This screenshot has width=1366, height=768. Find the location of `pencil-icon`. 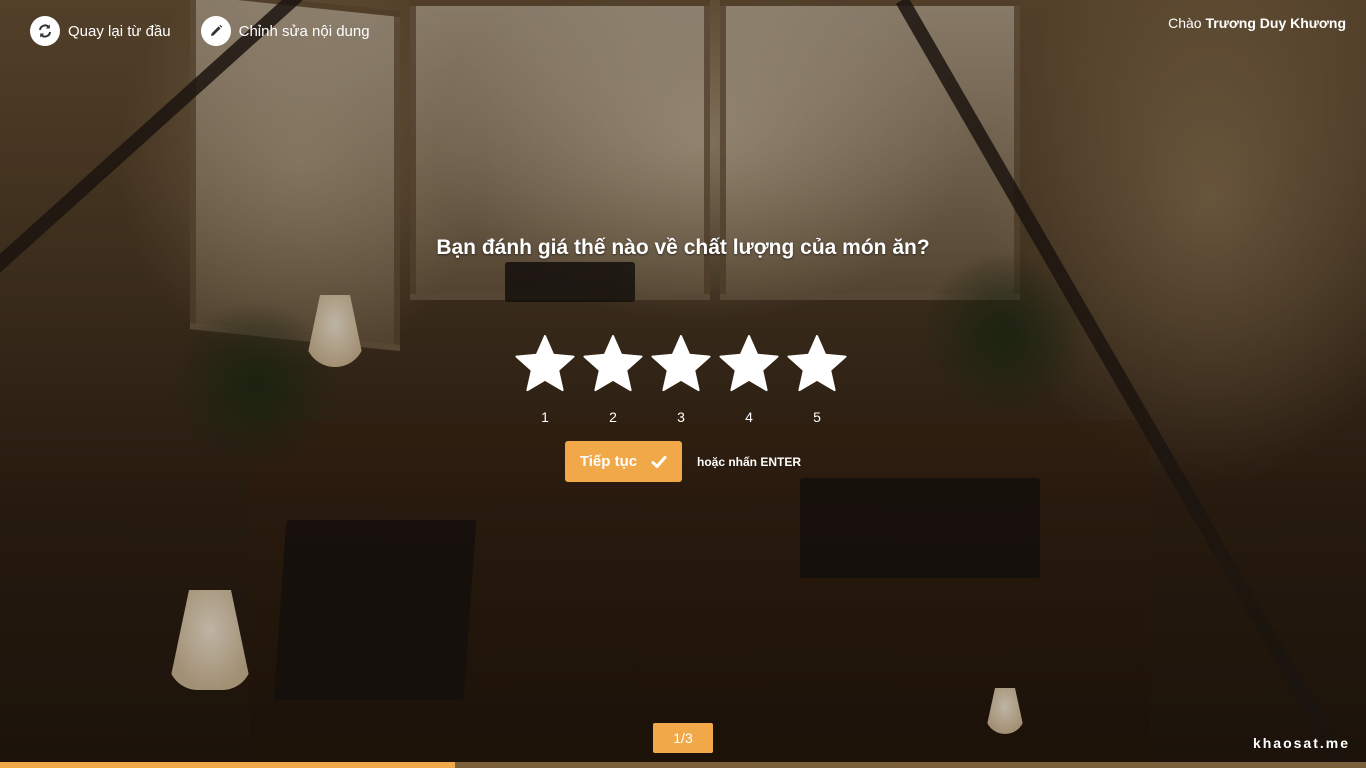

pencil-icon is located at coordinates (215, 31).